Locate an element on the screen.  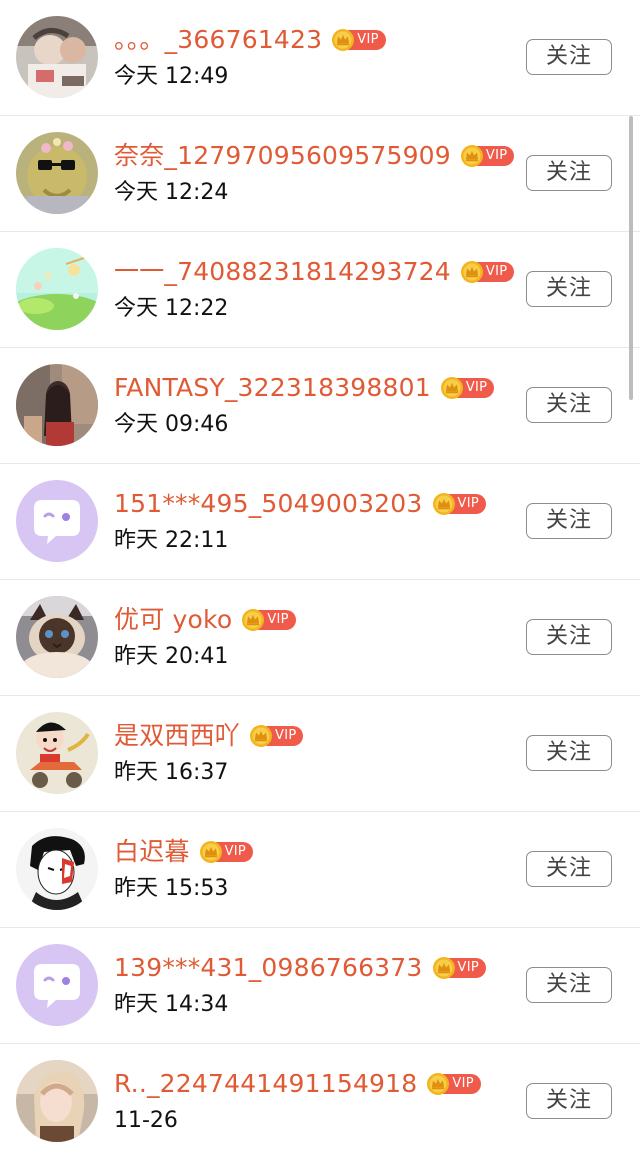
follow-time: 昨天 14:34 is located at coordinates (171, 1004).